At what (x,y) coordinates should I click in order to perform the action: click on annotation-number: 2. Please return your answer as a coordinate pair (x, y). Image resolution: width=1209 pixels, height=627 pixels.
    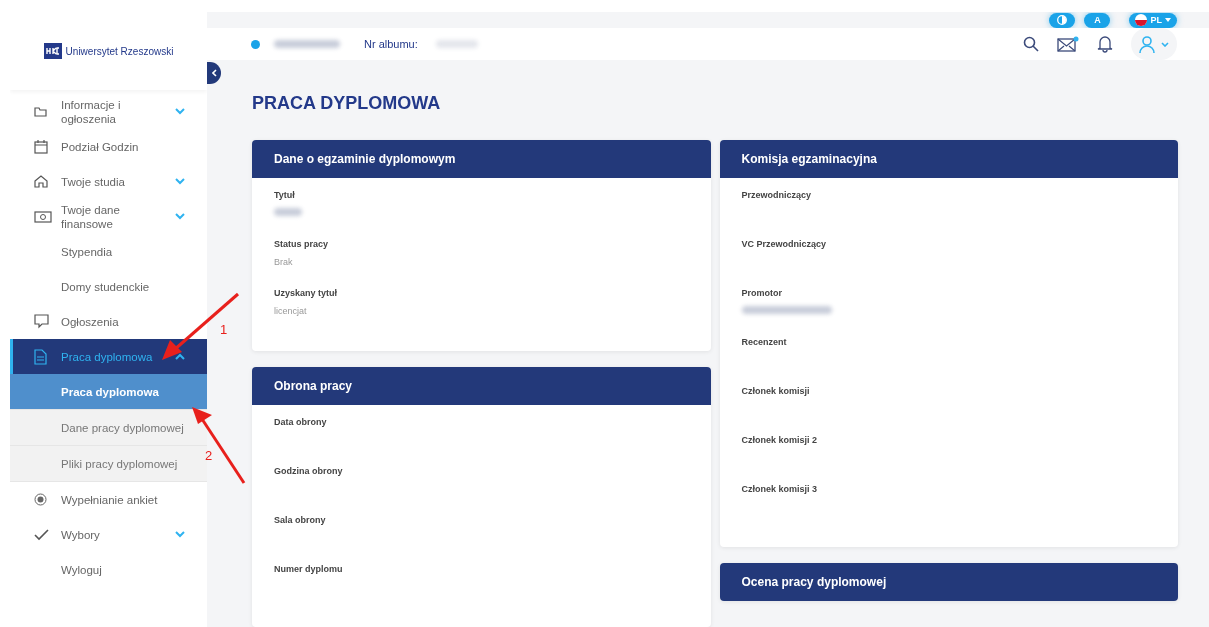
    Looking at the image, I should click on (209, 455).